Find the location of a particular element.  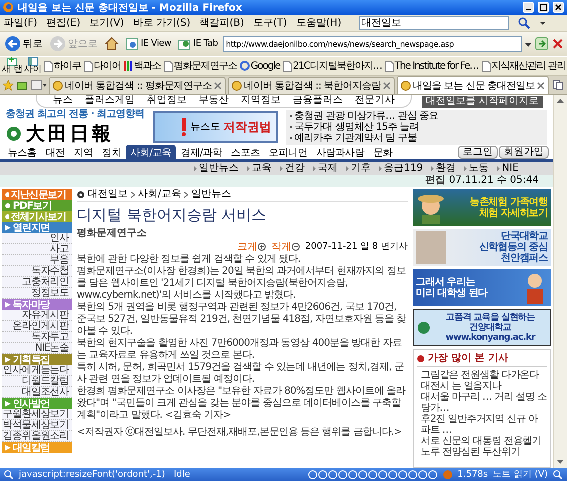

subsection-link: 응급119 is located at coordinates (401, 168).